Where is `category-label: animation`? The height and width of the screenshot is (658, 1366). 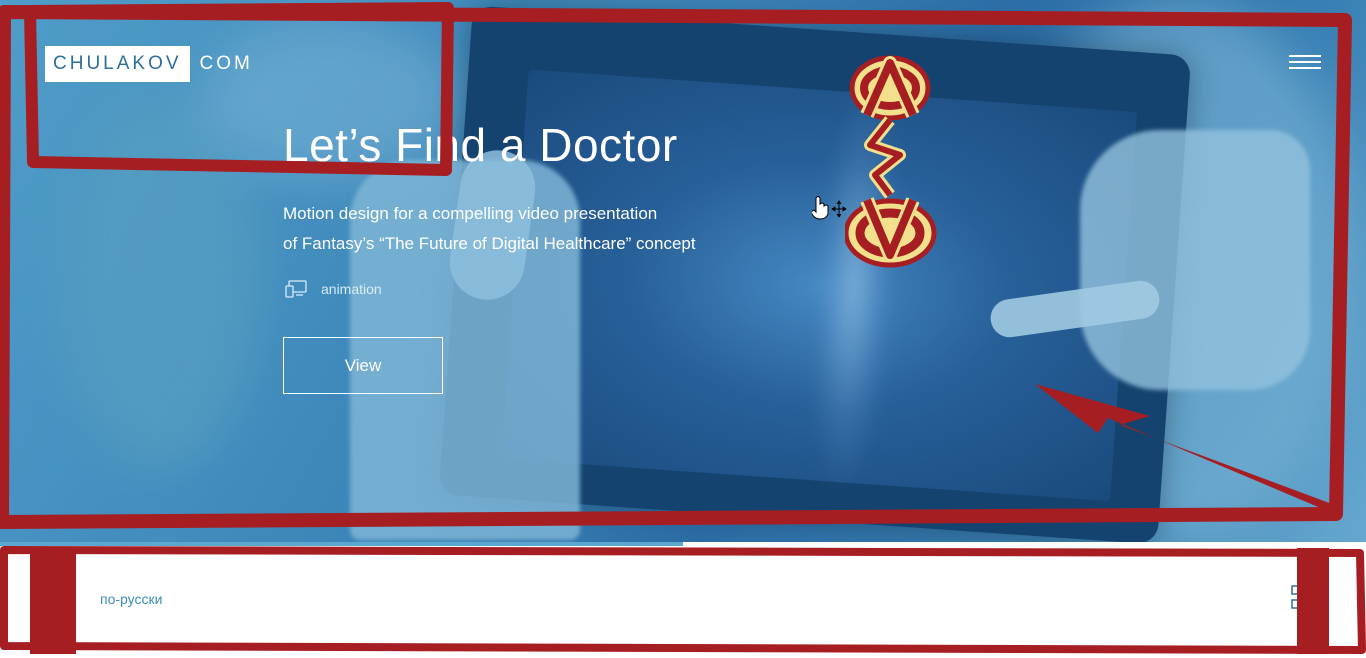
category-label: animation is located at coordinates (351, 289).